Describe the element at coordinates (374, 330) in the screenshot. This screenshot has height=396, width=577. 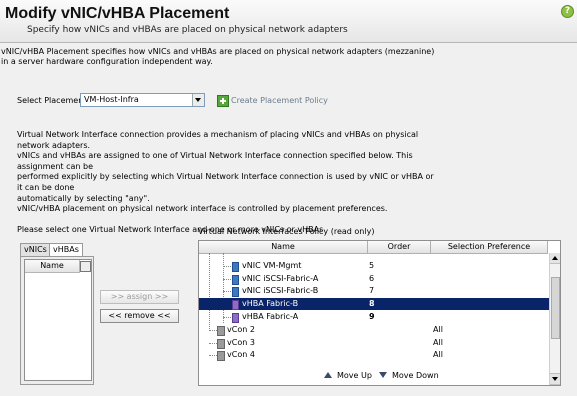
I see `table-row: vCon 2 All` at that location.